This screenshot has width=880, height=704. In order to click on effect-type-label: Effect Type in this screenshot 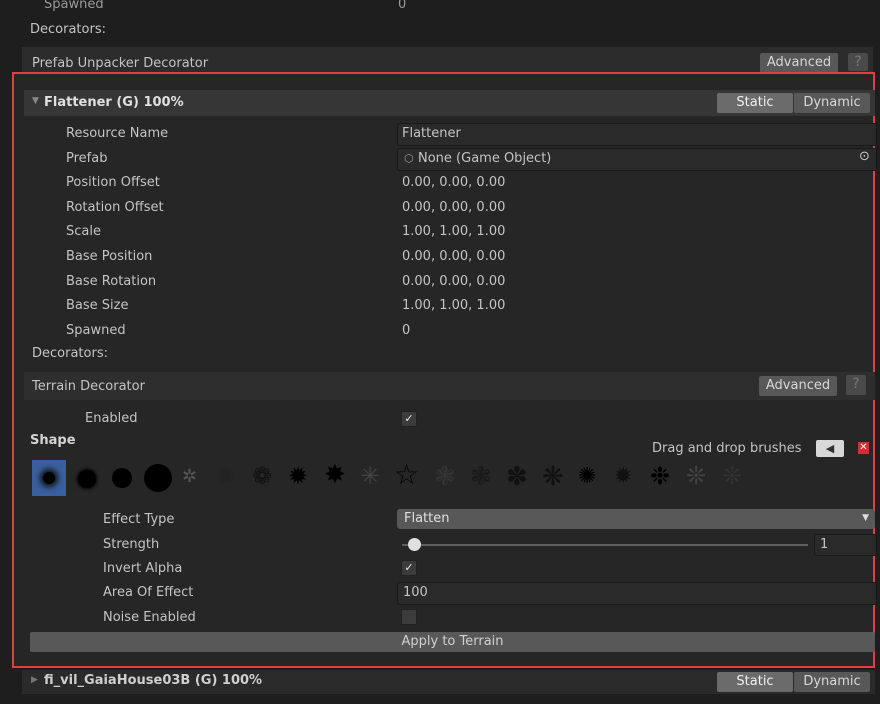, I will do `click(139, 519)`.